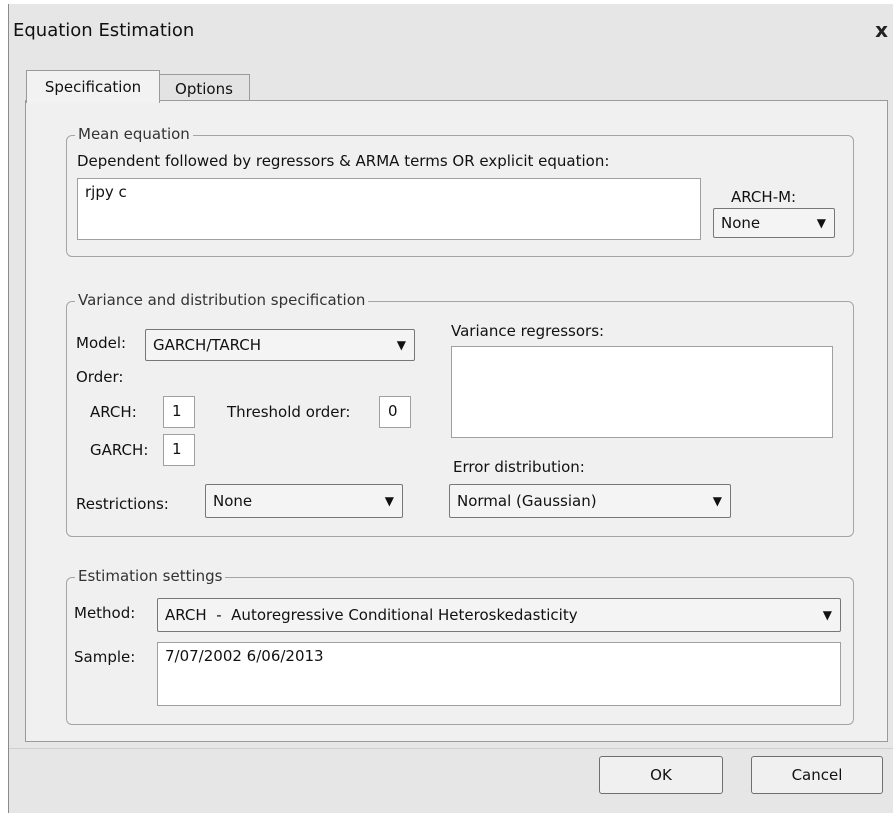  Describe the element at coordinates (179, 450) in the screenshot. I see `garch-order-input: 1` at that location.